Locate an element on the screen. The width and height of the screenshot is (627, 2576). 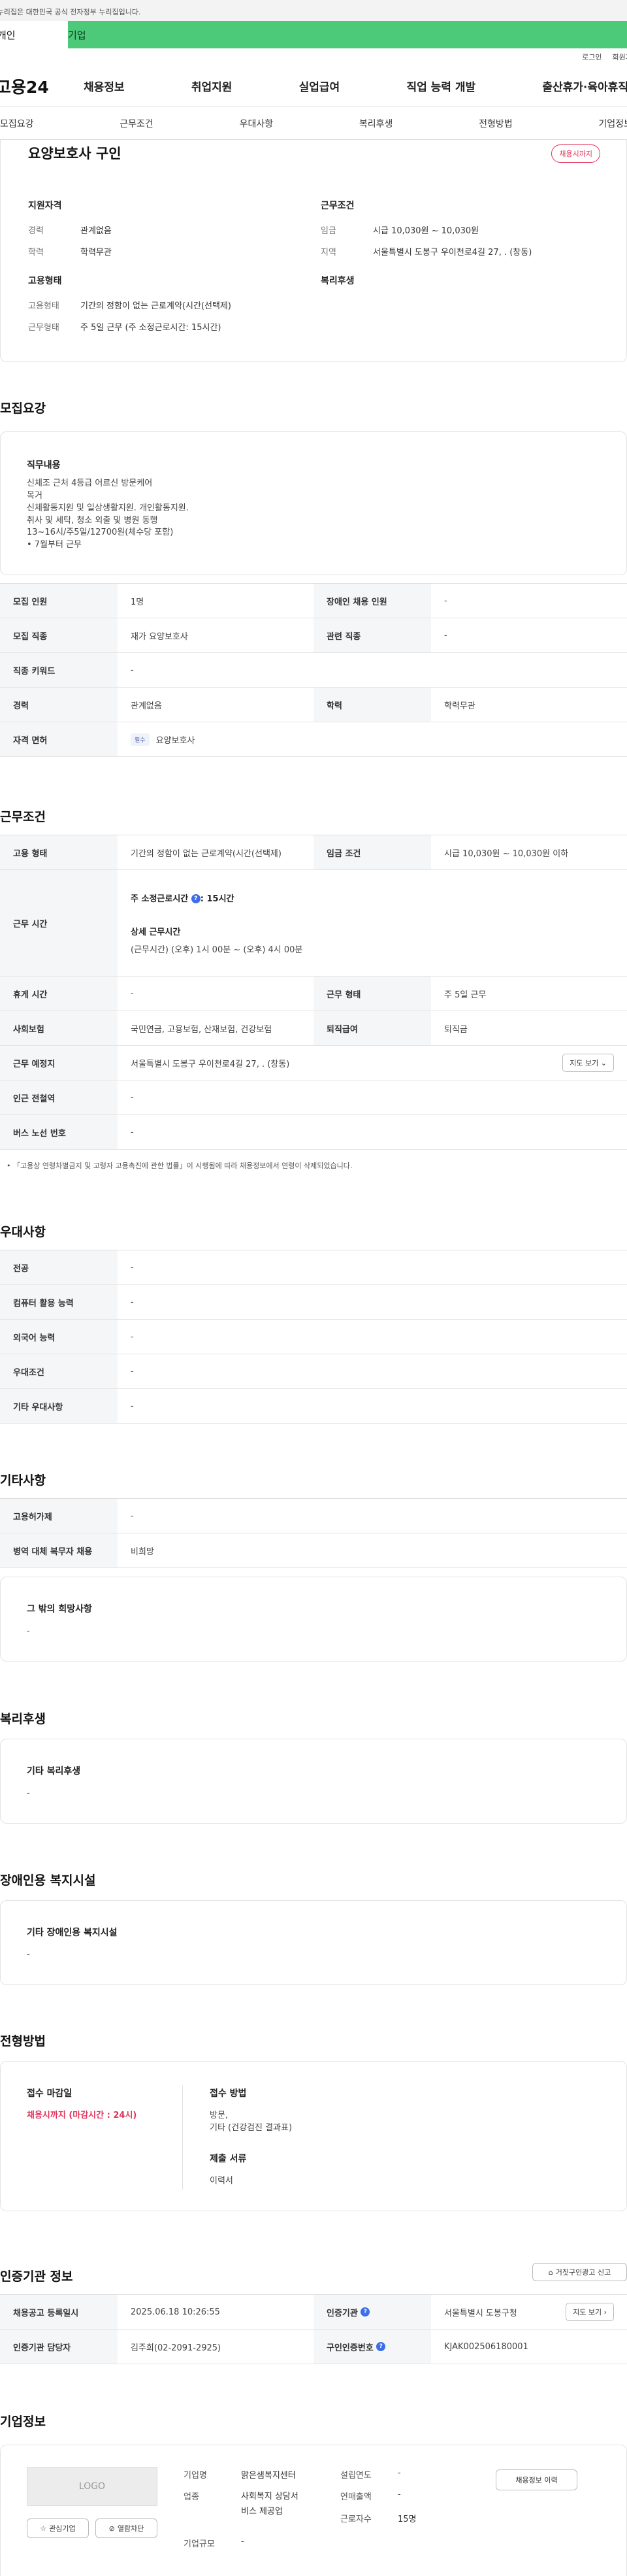
summary-employment-heading: 고용형태 is located at coordinates (45, 281).